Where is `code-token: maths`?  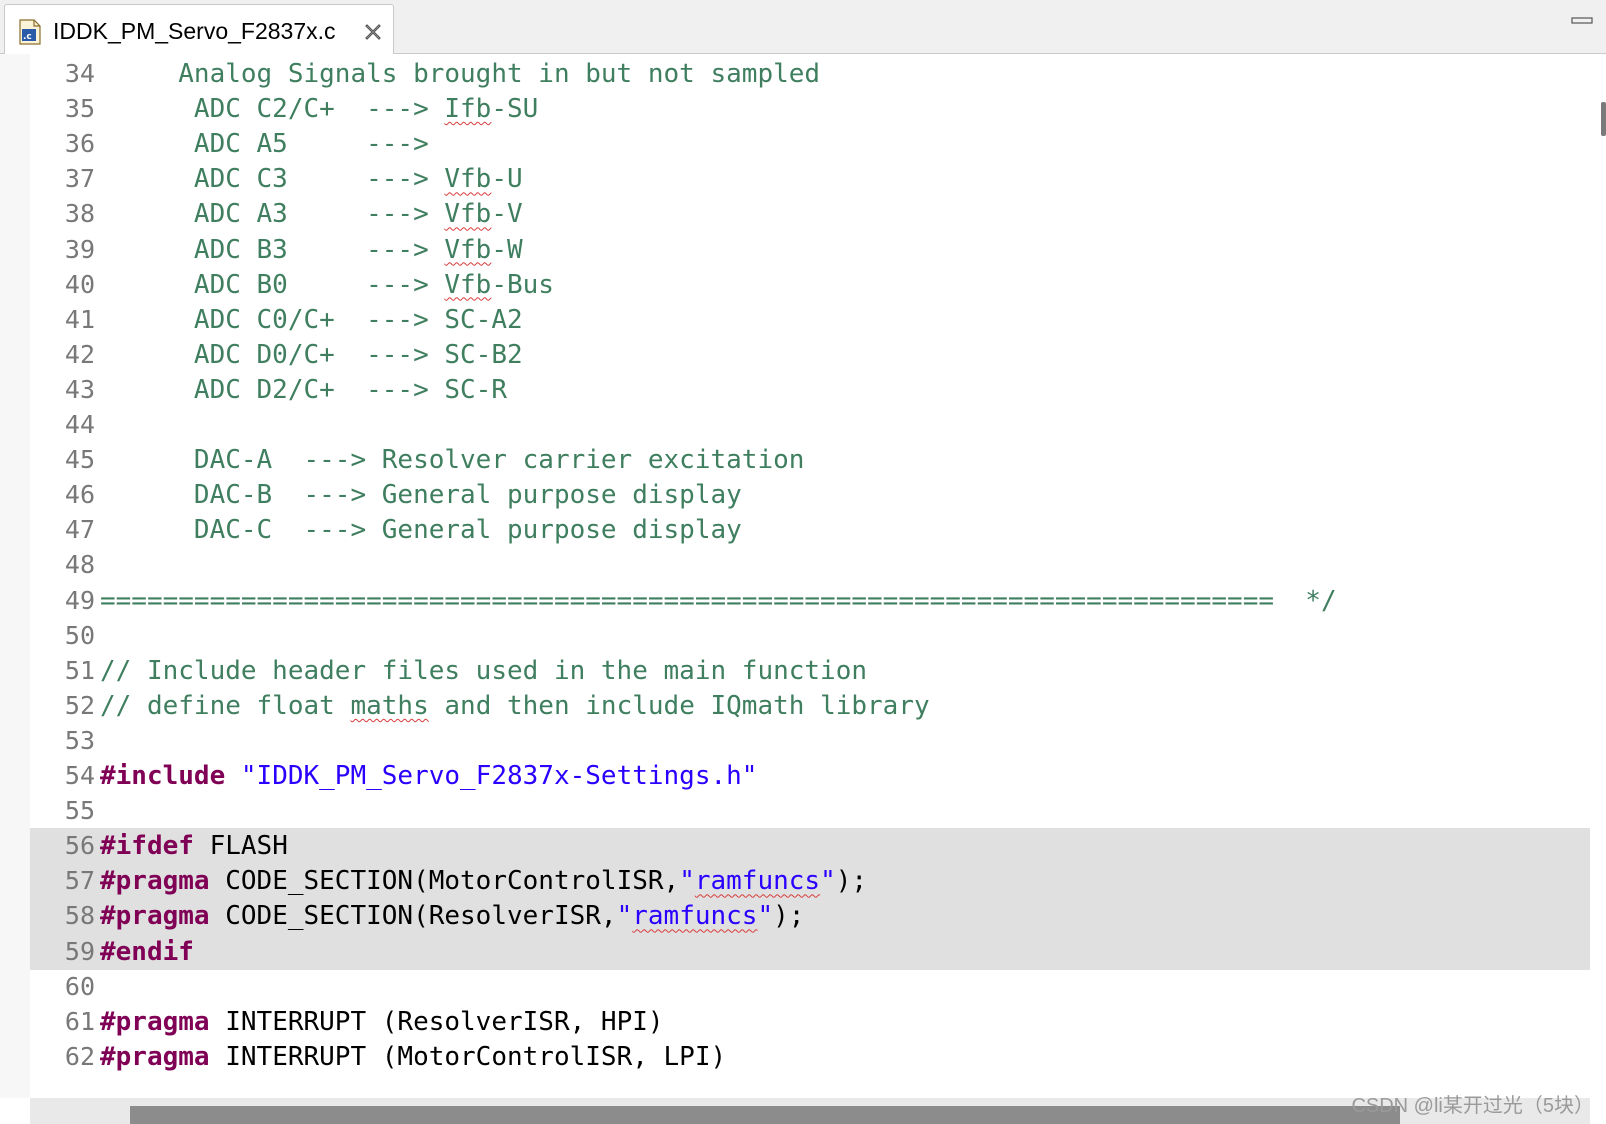 code-token: maths is located at coordinates (389, 705).